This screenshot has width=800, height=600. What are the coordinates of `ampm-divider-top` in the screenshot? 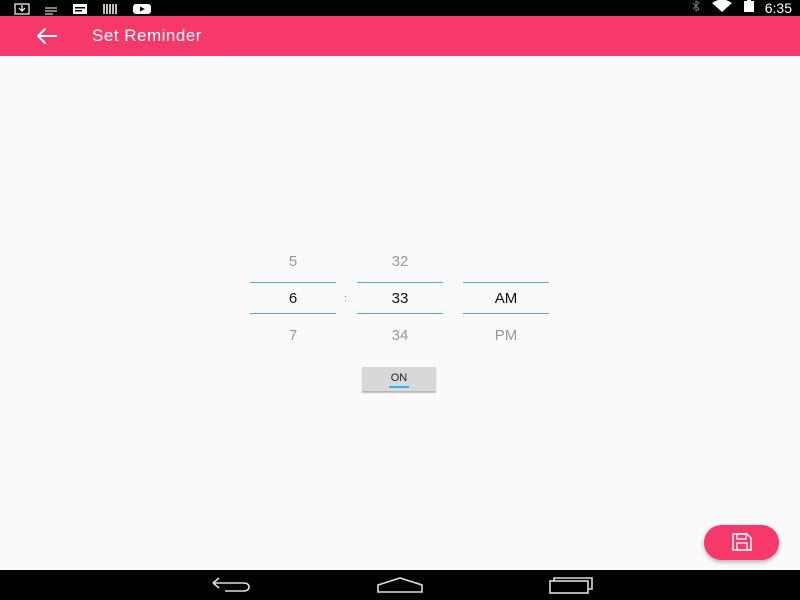 It's located at (506, 282).